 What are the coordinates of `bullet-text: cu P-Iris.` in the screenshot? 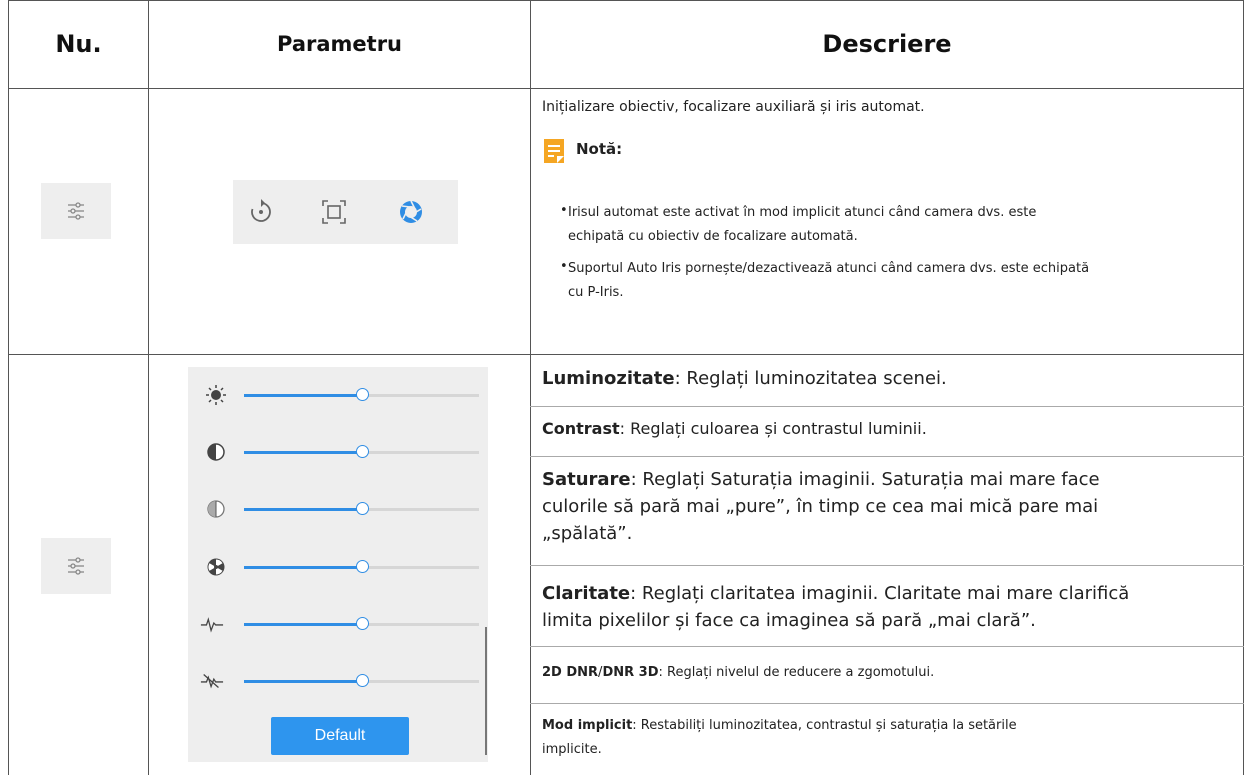 It's located at (596, 292).